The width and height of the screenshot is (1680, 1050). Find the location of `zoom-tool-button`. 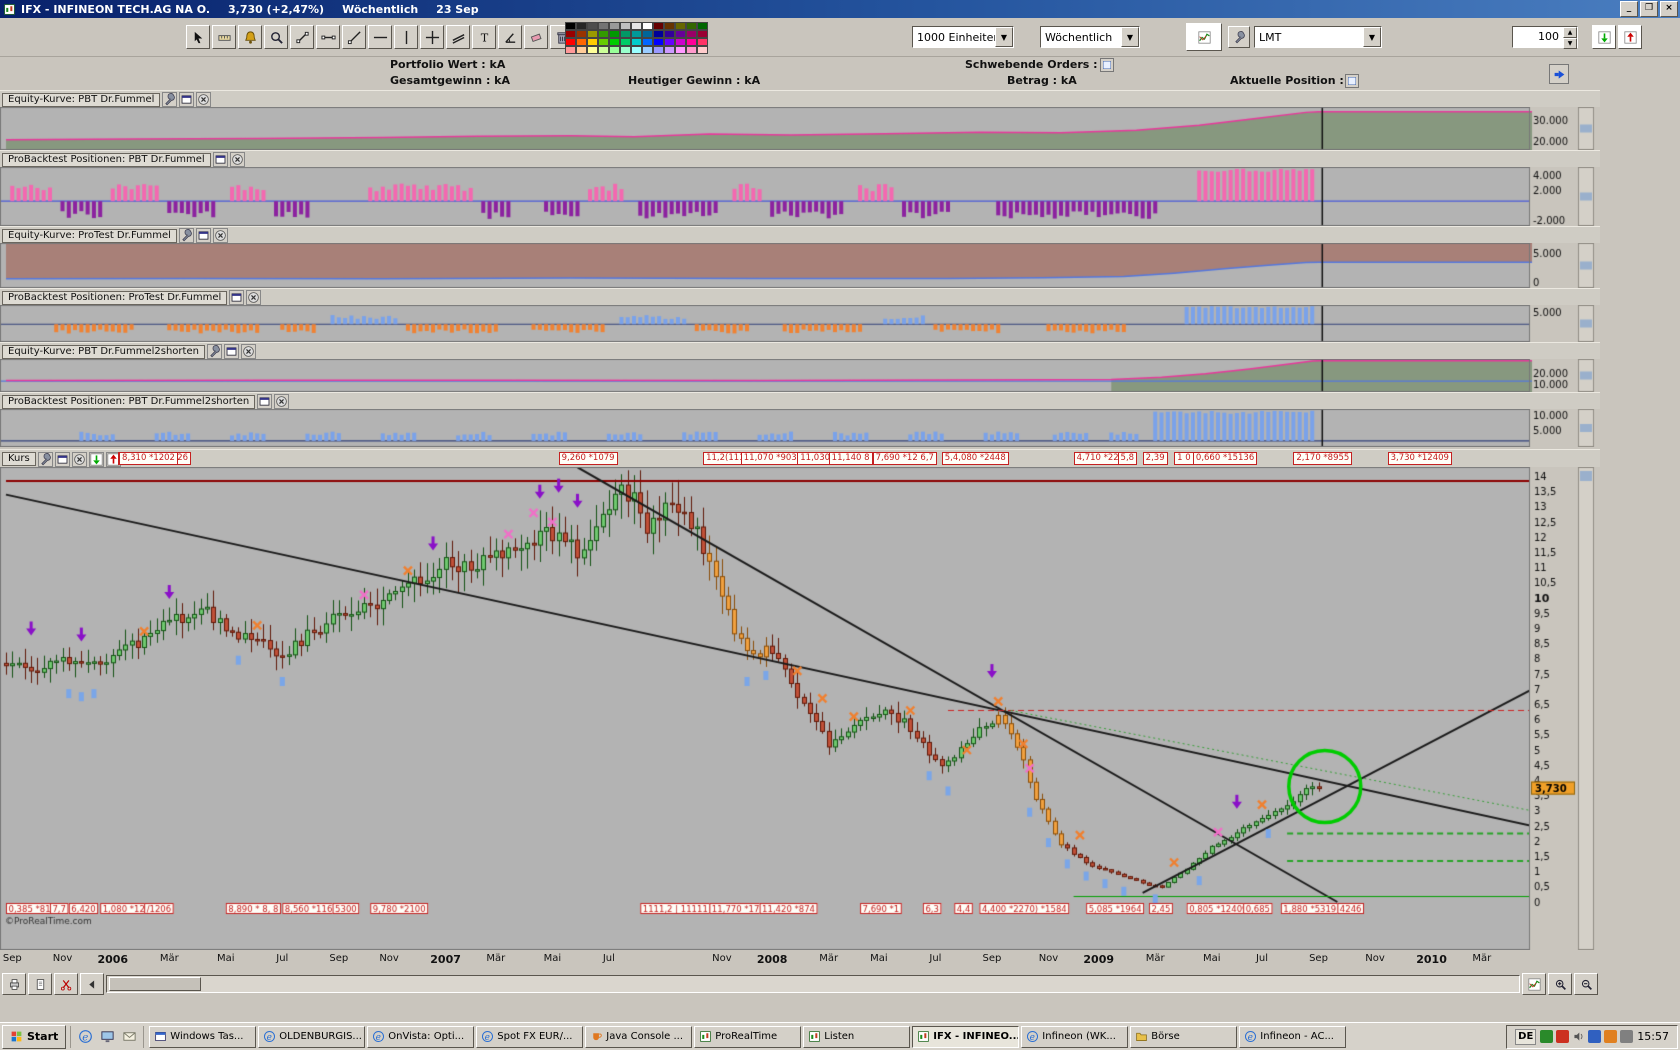

zoom-tool-button is located at coordinates (276, 37).